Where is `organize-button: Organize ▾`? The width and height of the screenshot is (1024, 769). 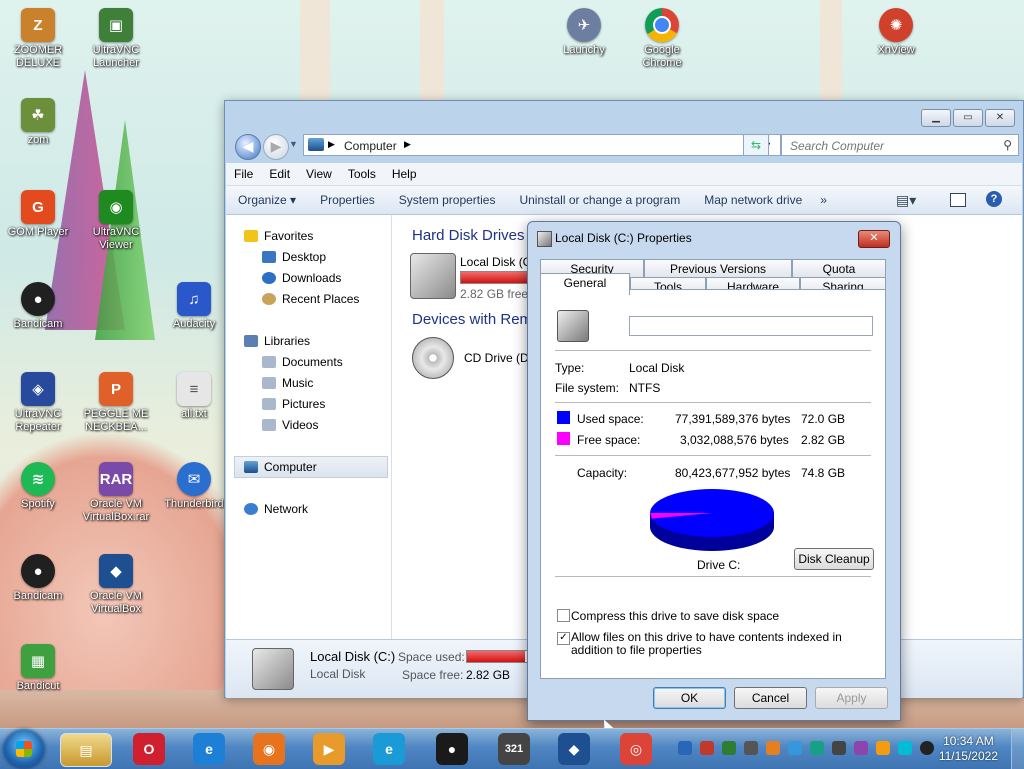 organize-button: Organize ▾ is located at coordinates (267, 196).